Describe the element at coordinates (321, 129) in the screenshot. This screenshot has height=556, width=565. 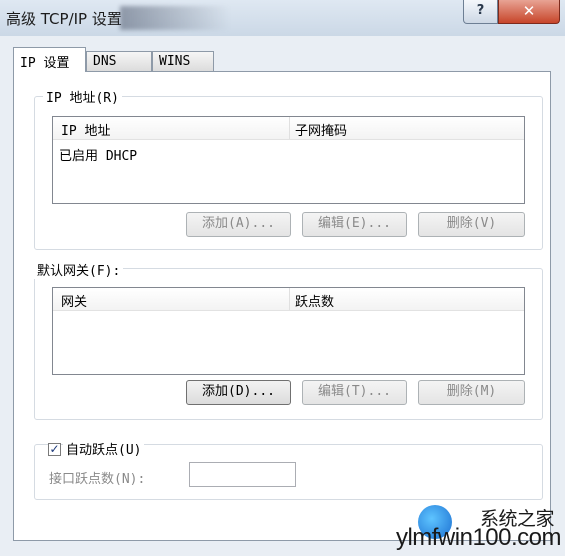
I see `column-subnet-mask: 子网掩码` at that location.